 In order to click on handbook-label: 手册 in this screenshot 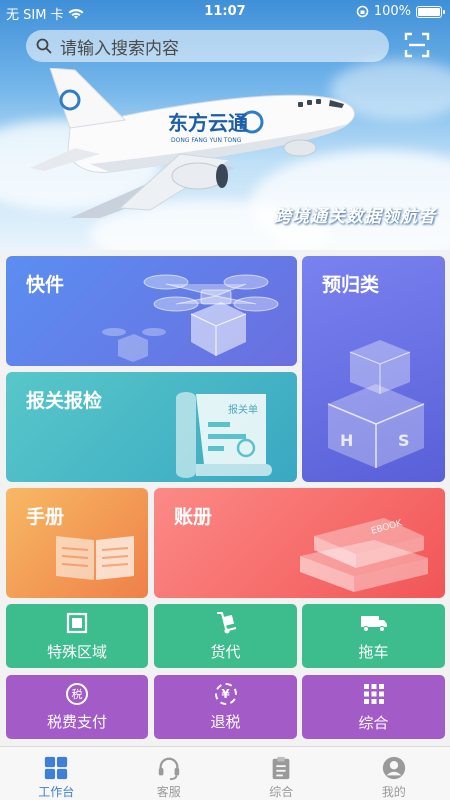, I will do `click(45, 517)`.